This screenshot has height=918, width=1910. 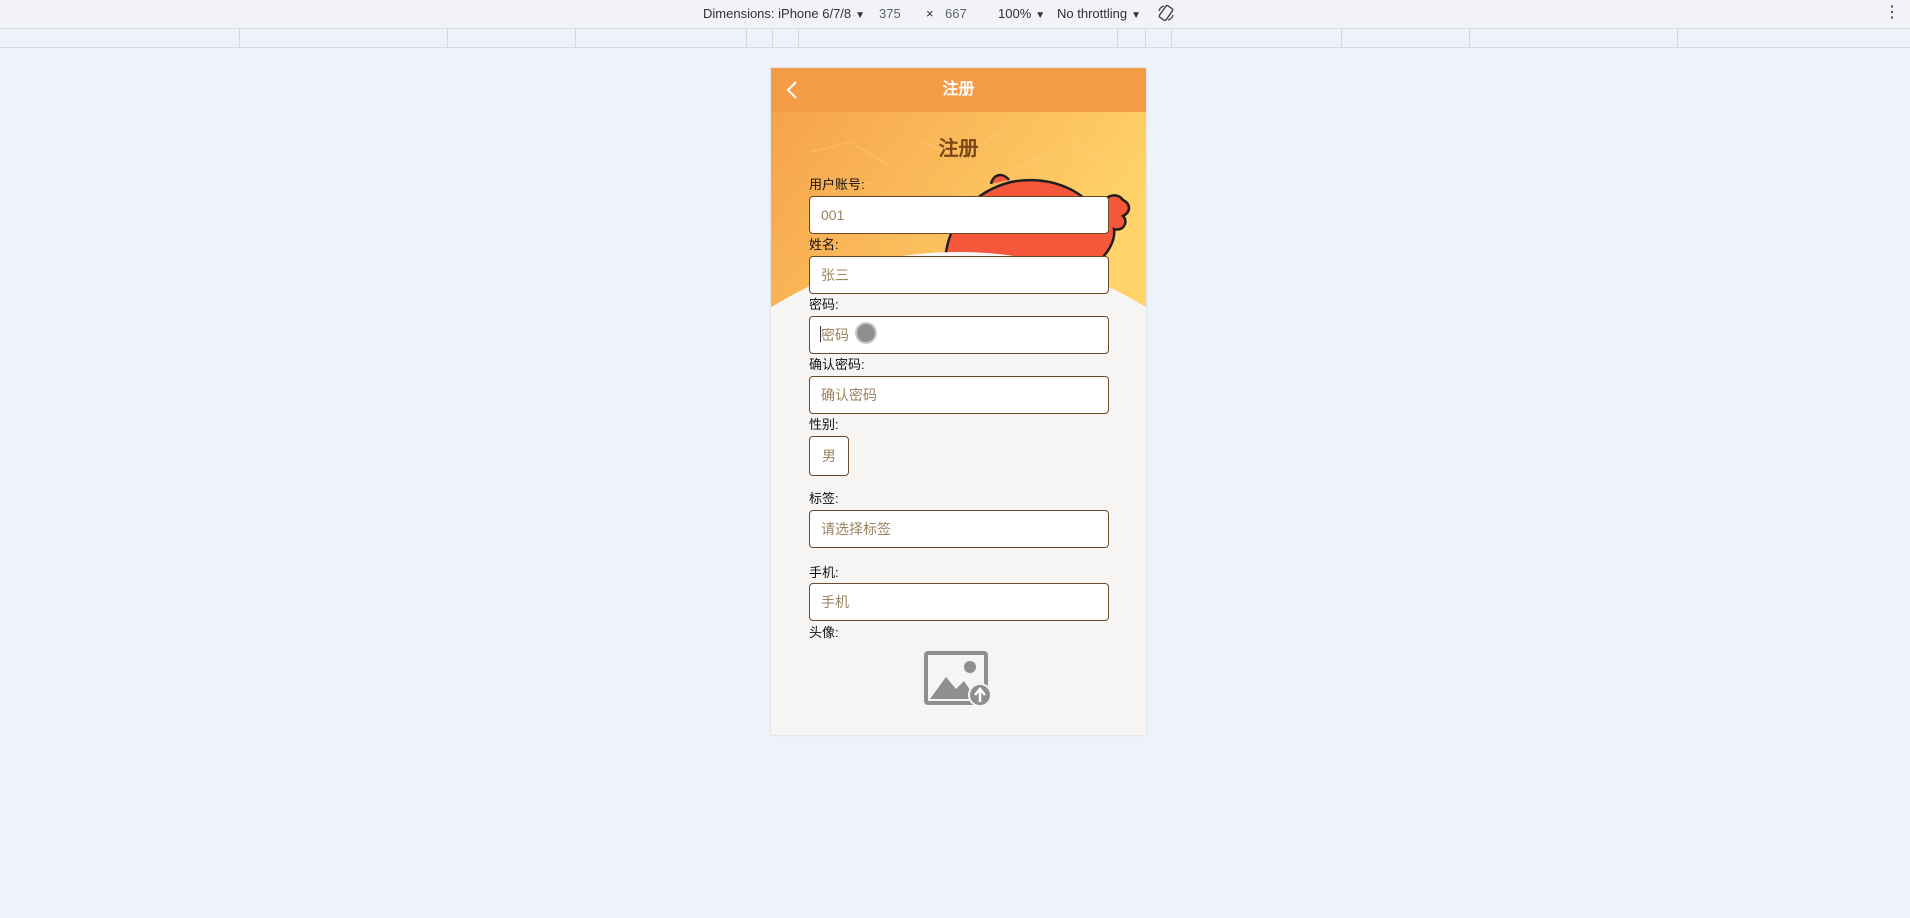 I want to click on navbar-title: 注册, so click(x=958, y=89).